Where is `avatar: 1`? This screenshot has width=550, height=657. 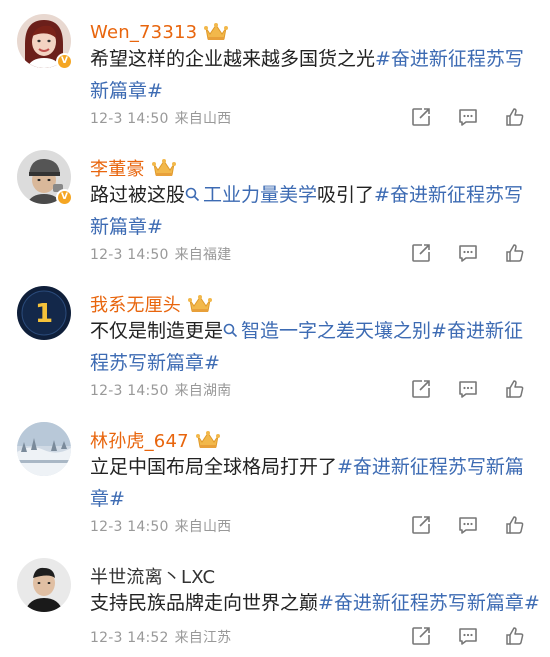 avatar: 1 is located at coordinates (44, 313).